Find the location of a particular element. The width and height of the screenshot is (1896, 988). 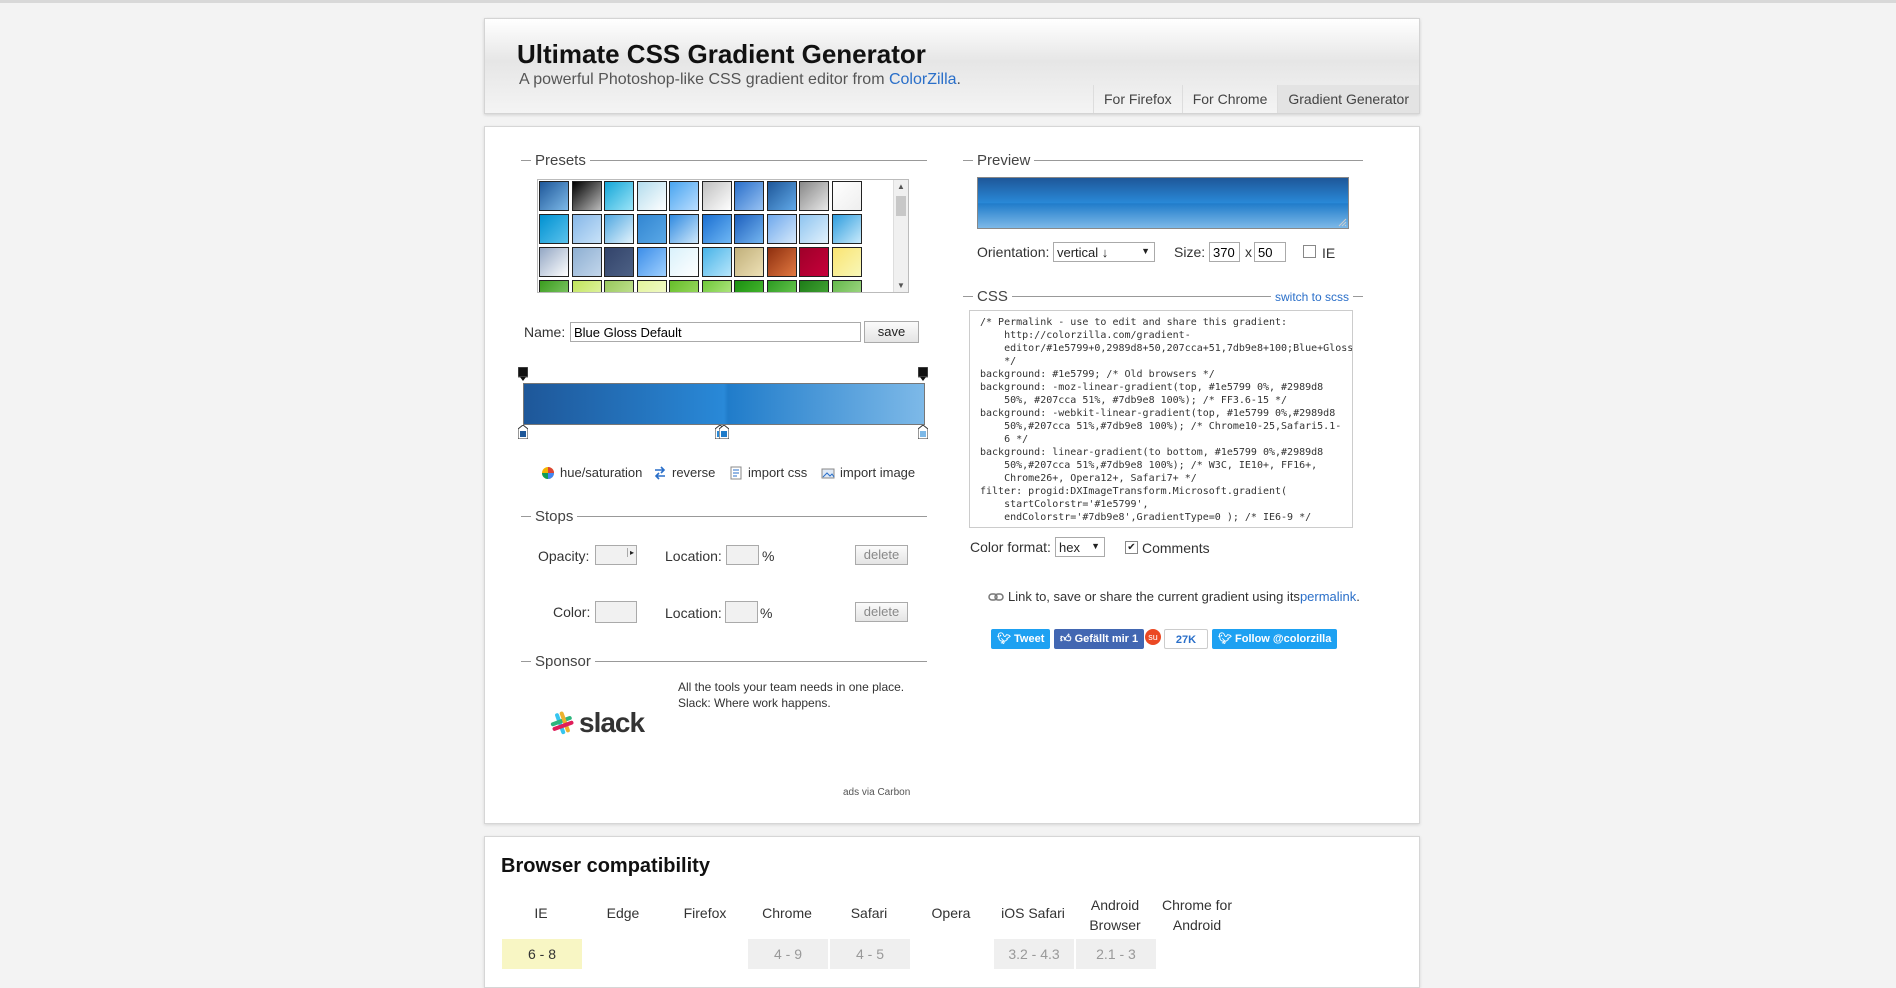

color-stop-51-icon is located at coordinates (724, 432).